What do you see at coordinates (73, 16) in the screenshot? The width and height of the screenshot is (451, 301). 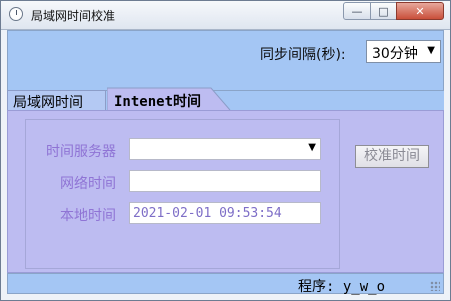 I see `window-title: 局域网时间校准` at bounding box center [73, 16].